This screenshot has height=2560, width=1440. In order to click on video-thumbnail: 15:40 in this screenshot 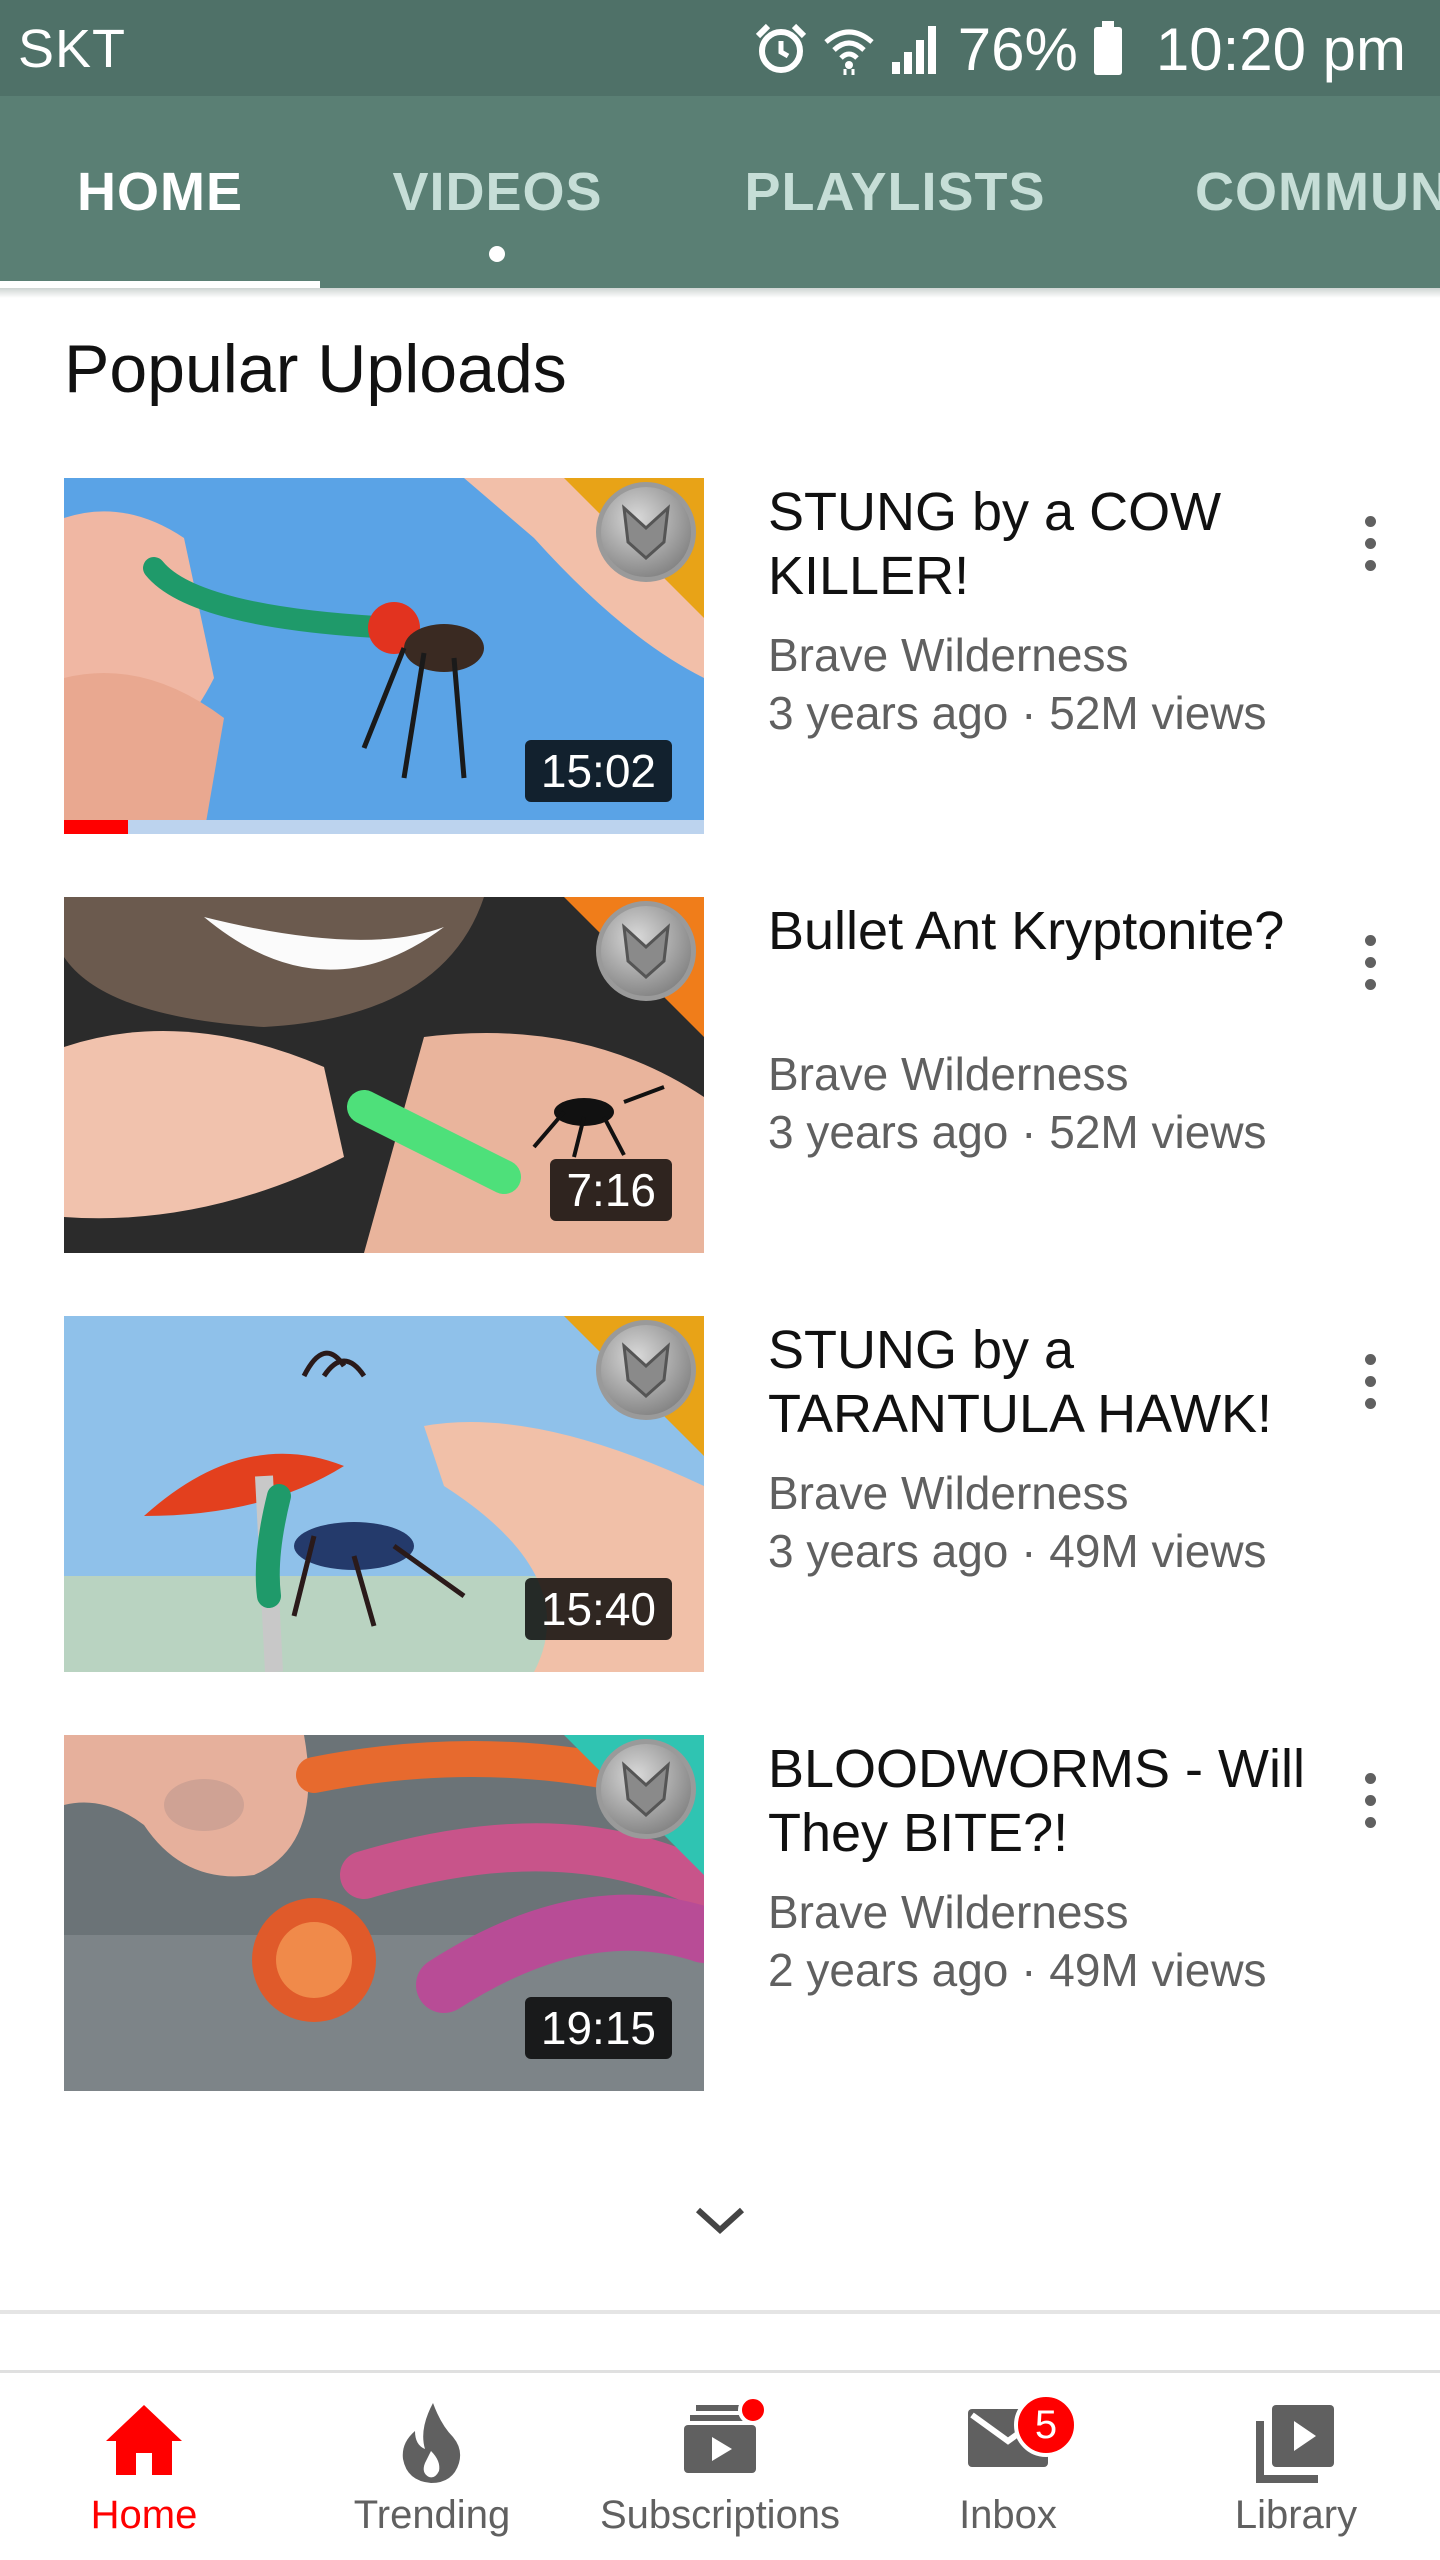, I will do `click(384, 1494)`.